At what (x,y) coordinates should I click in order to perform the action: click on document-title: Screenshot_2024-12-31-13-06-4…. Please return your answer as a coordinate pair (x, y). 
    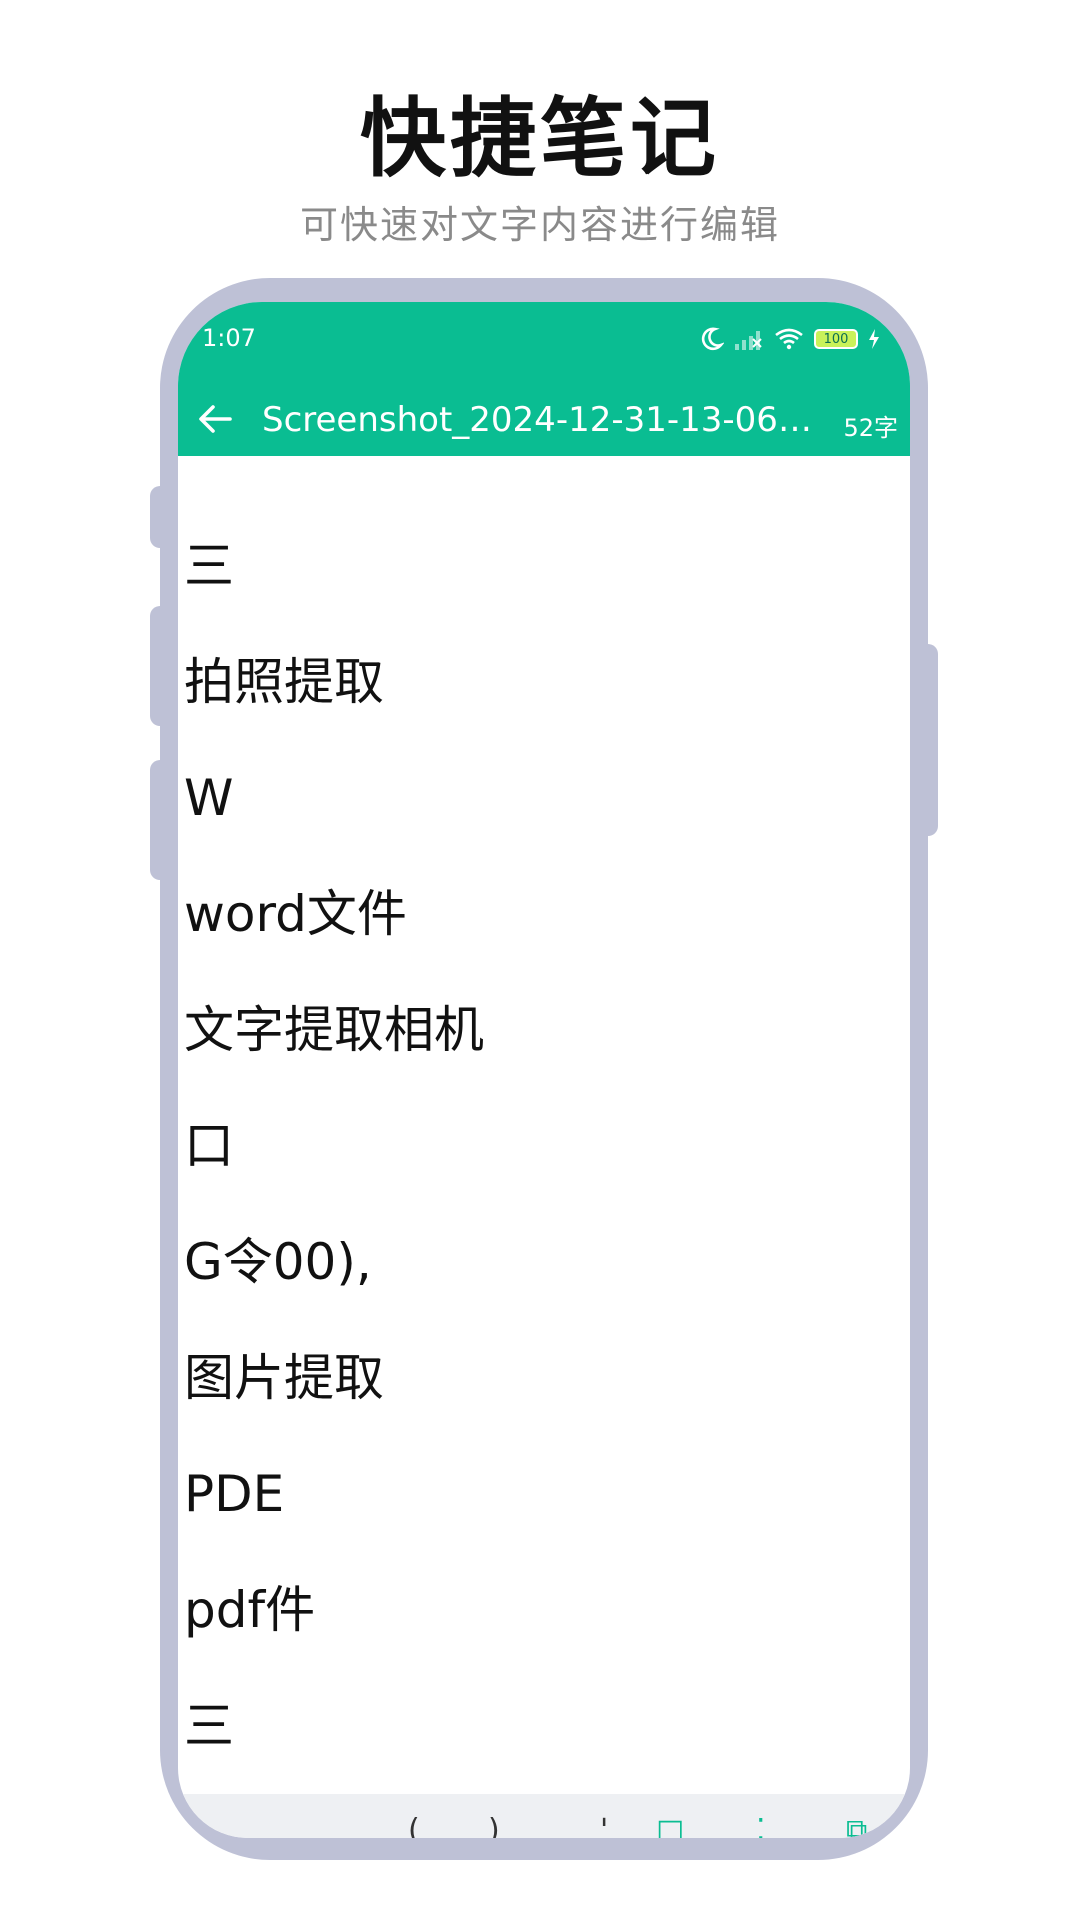
    Looking at the image, I should click on (542, 420).